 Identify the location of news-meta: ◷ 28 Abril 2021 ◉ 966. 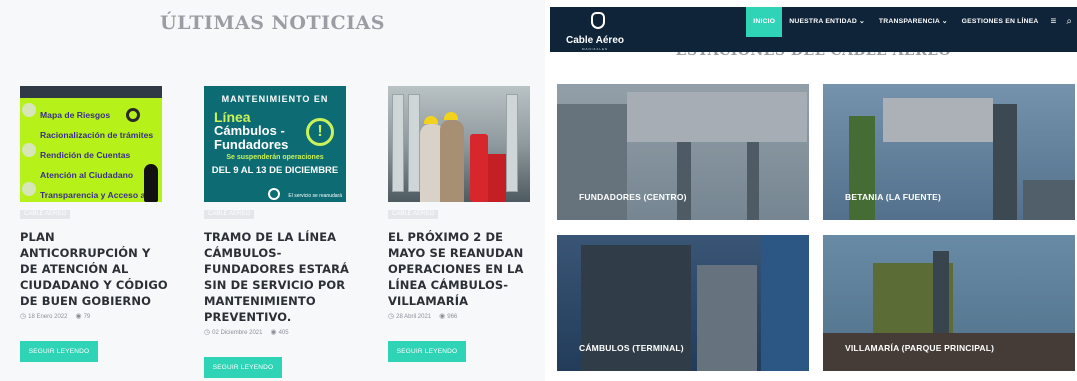
(422, 316).